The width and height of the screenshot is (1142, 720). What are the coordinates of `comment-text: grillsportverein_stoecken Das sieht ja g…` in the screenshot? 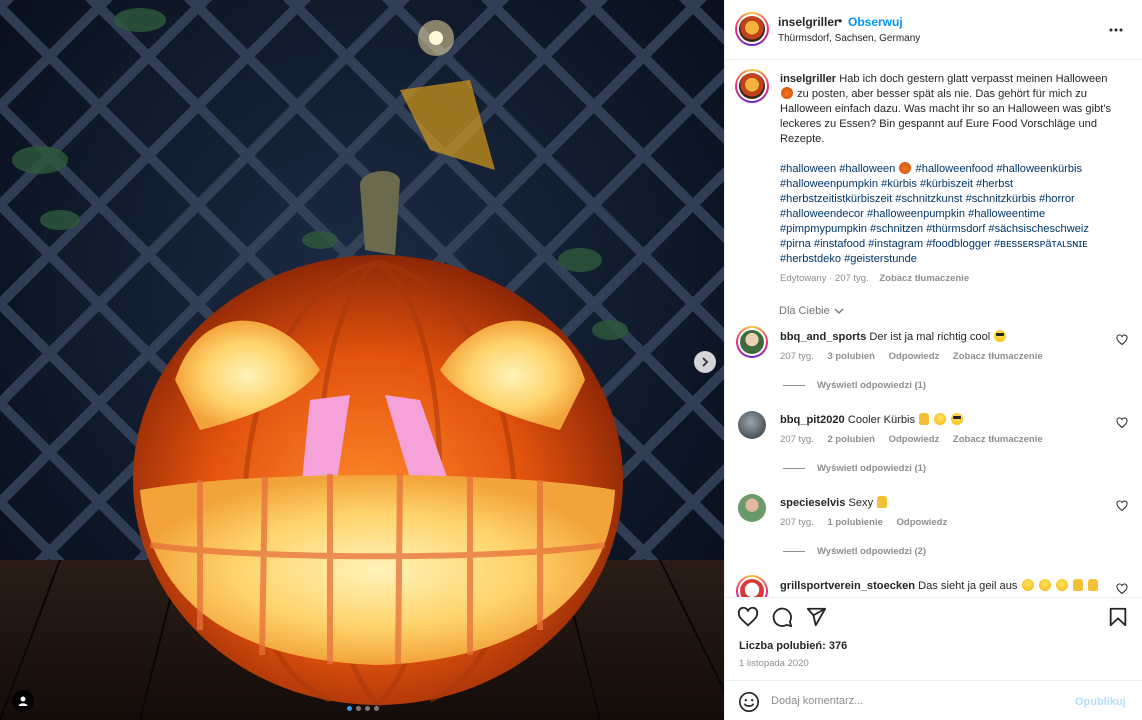 It's located at (939, 585).